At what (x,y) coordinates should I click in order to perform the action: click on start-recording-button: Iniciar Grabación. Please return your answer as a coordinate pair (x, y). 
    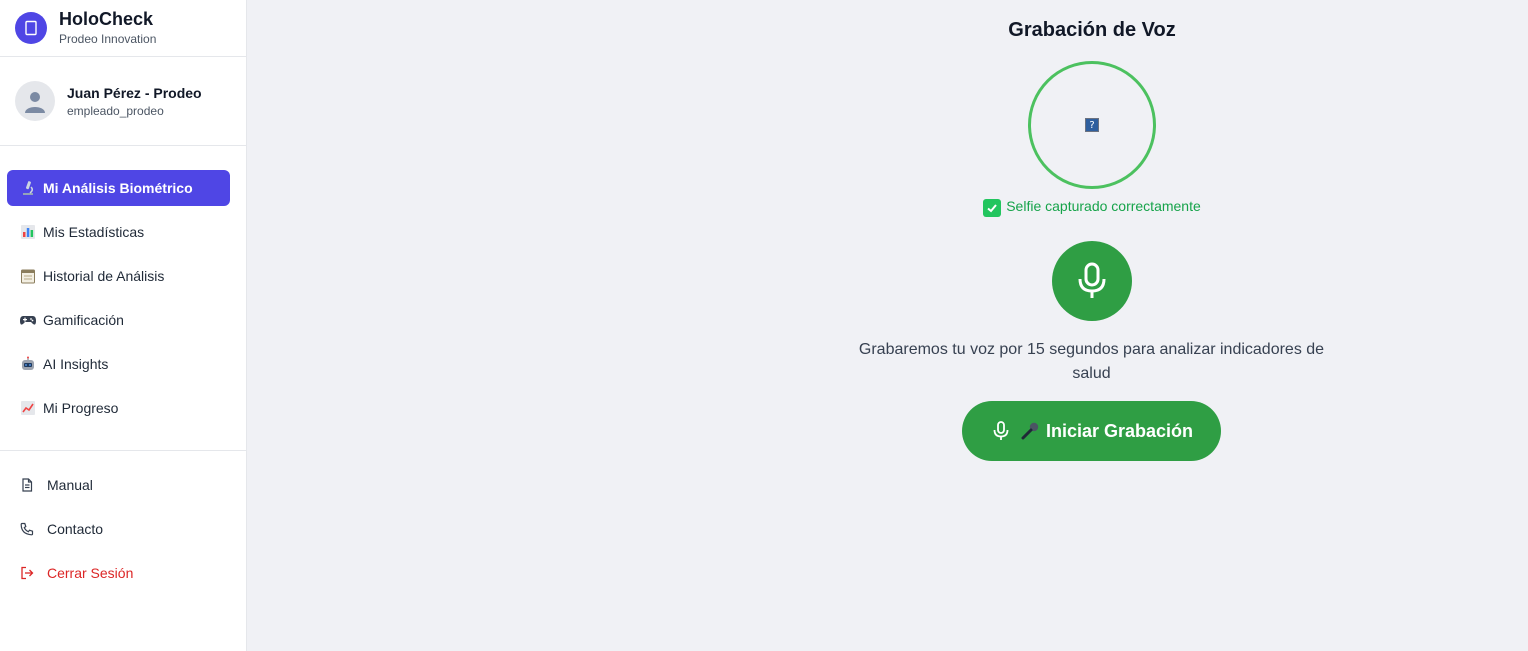
    Looking at the image, I should click on (1091, 431).